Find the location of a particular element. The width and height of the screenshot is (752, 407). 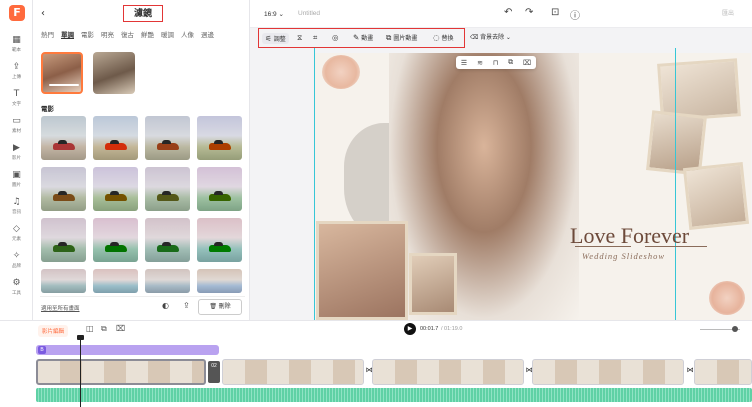

video-edit-chip: 影片編輯 is located at coordinates (53, 331).